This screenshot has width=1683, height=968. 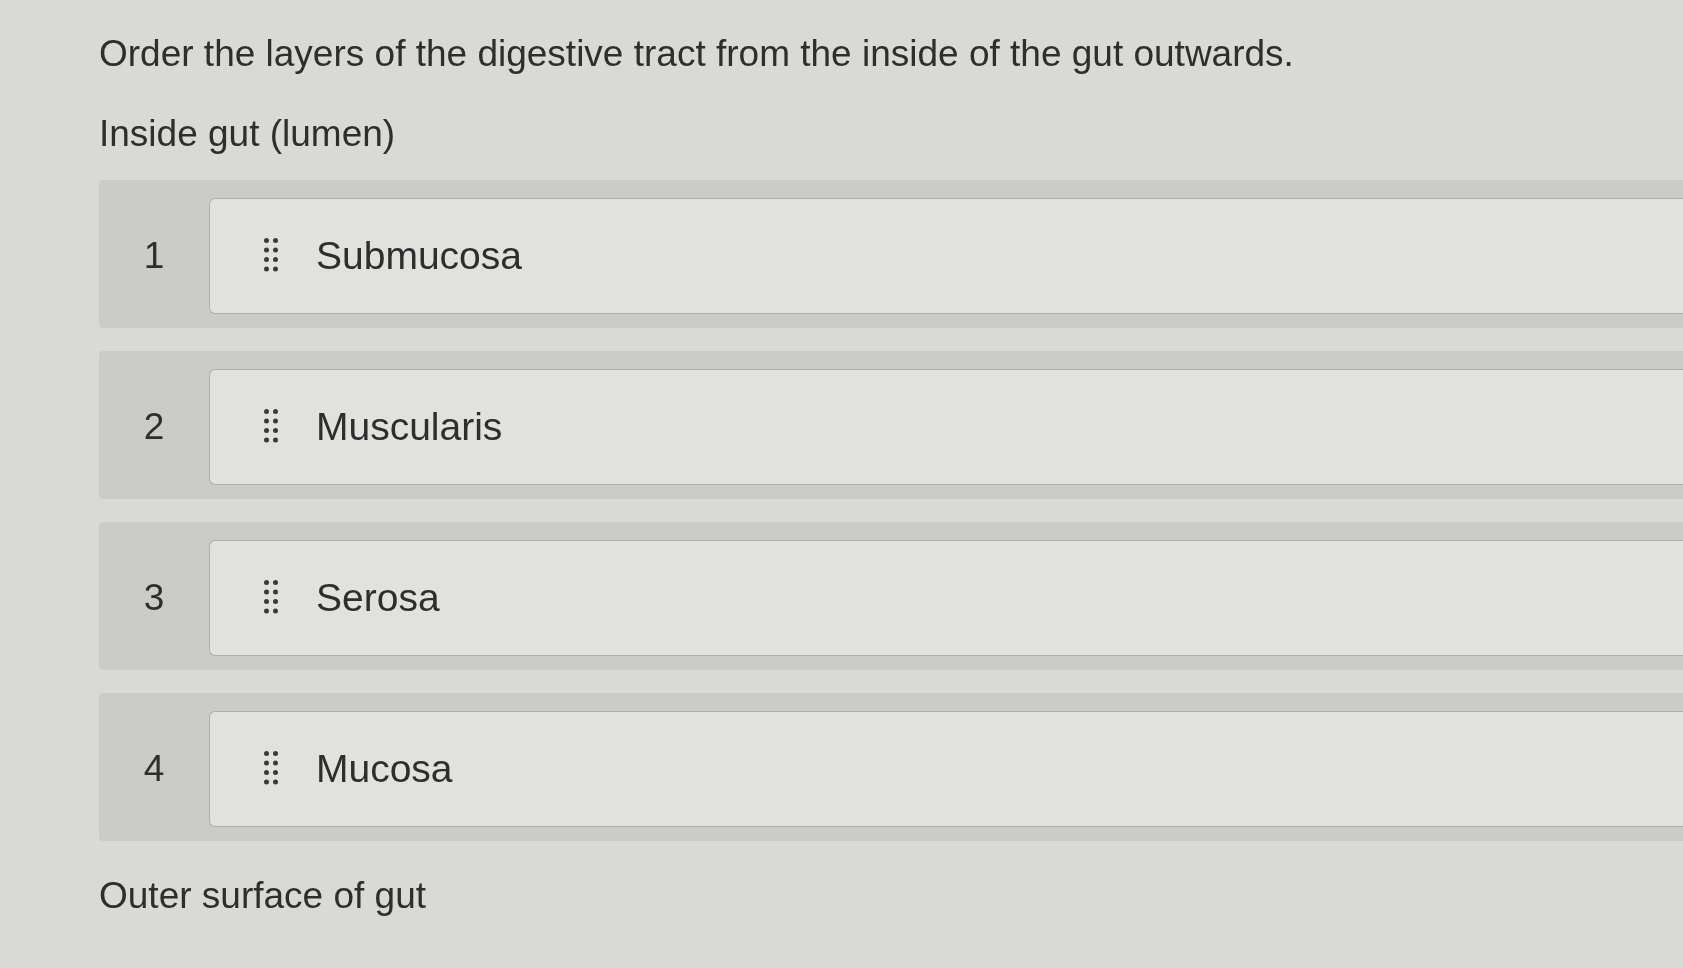 What do you see at coordinates (946, 256) in the screenshot?
I see `draggable-item: Submucosa` at bounding box center [946, 256].